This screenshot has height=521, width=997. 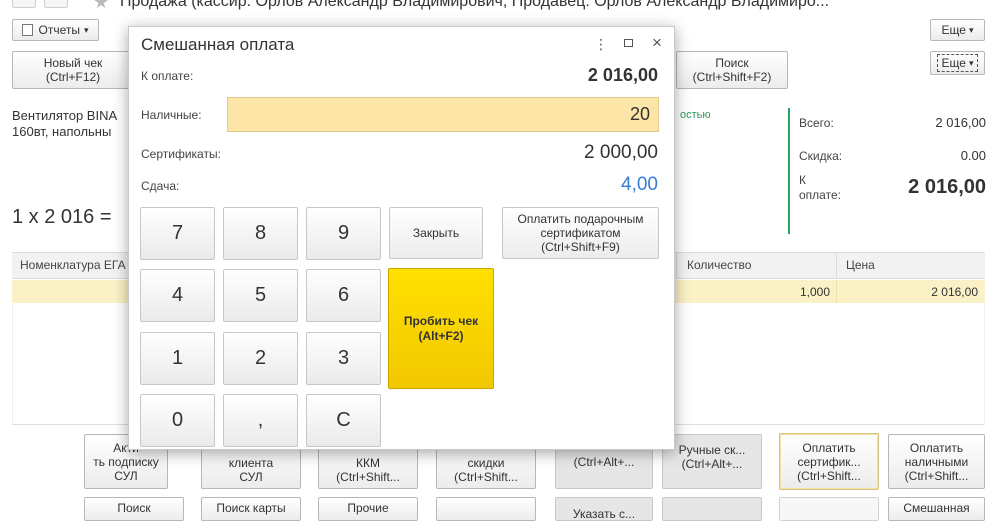 What do you see at coordinates (56, 4) in the screenshot?
I see `forward-button` at bounding box center [56, 4].